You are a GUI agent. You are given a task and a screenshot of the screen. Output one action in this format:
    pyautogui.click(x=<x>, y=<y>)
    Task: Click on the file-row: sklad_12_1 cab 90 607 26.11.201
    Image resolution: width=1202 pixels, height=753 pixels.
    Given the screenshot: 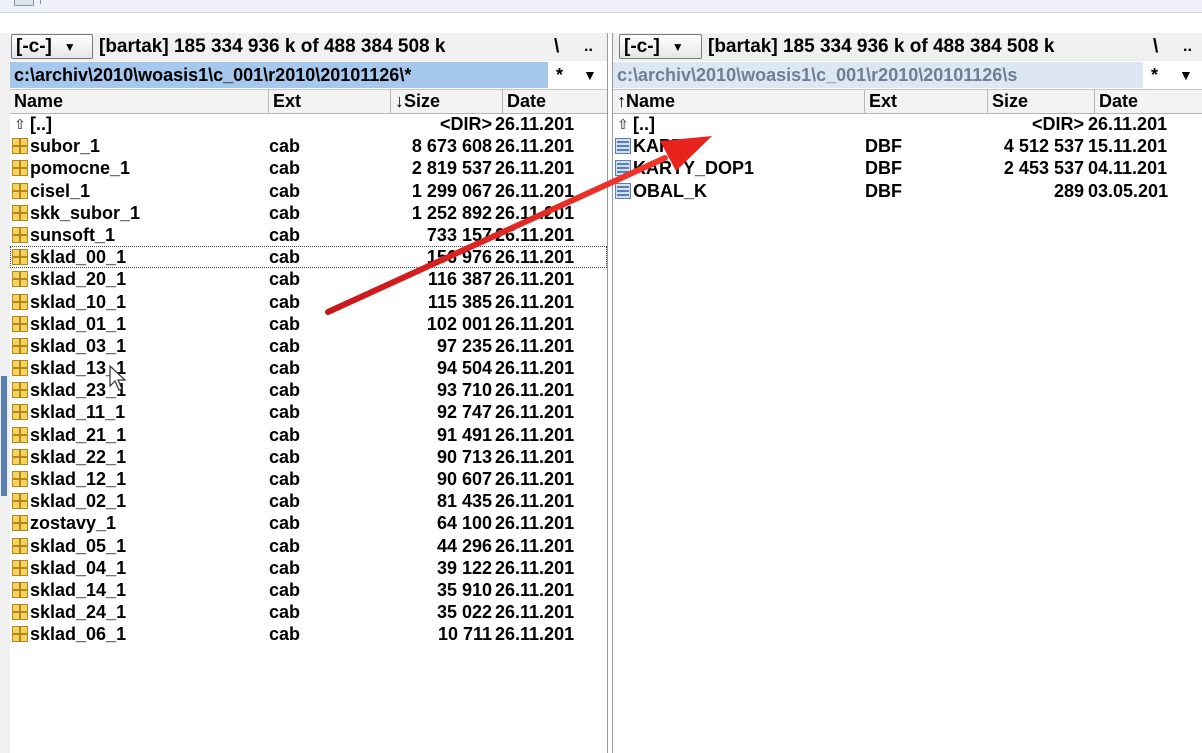 What is the action you would take?
    pyautogui.click(x=308, y=479)
    